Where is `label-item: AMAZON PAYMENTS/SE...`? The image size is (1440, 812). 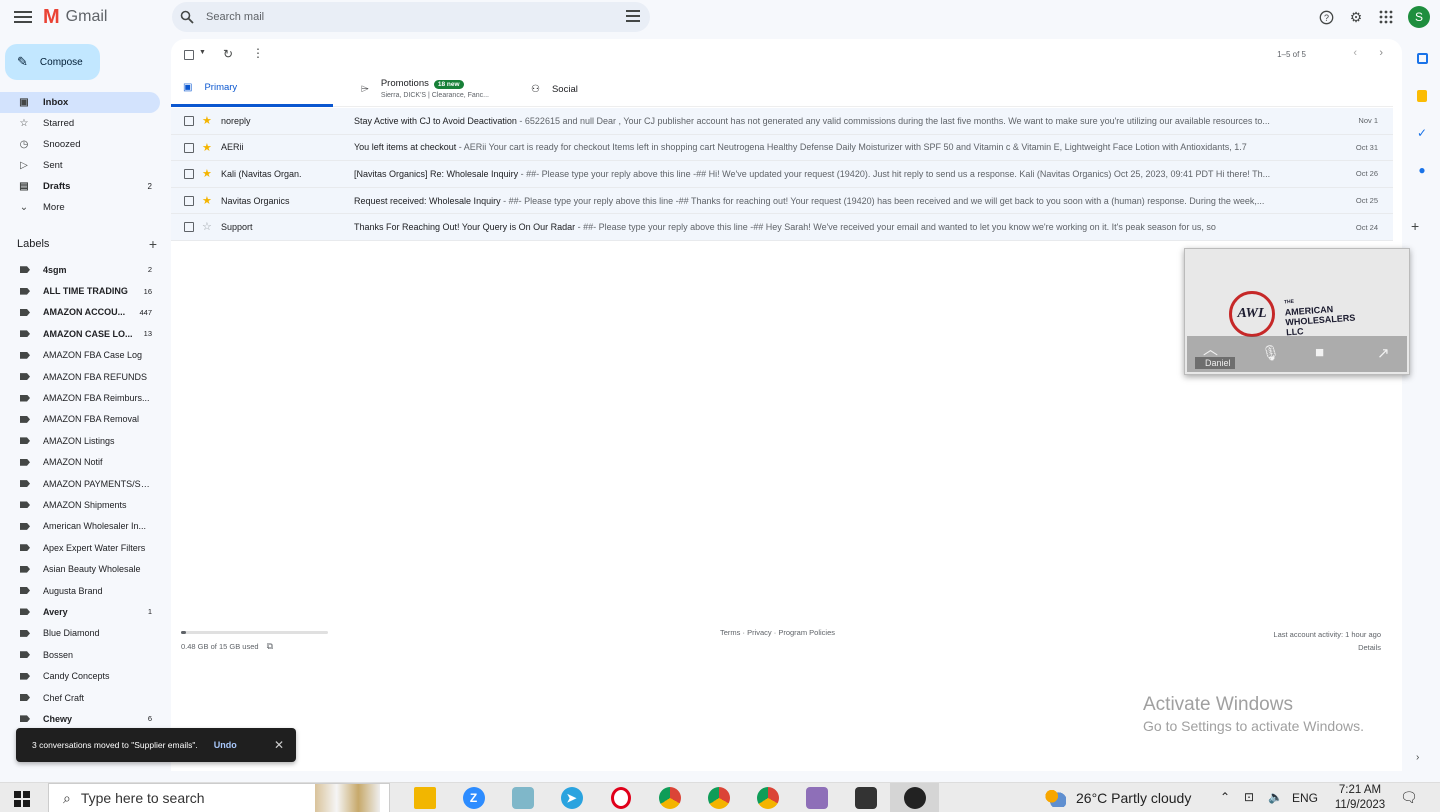 label-item: AMAZON PAYMENTS/SE... is located at coordinates (85, 483).